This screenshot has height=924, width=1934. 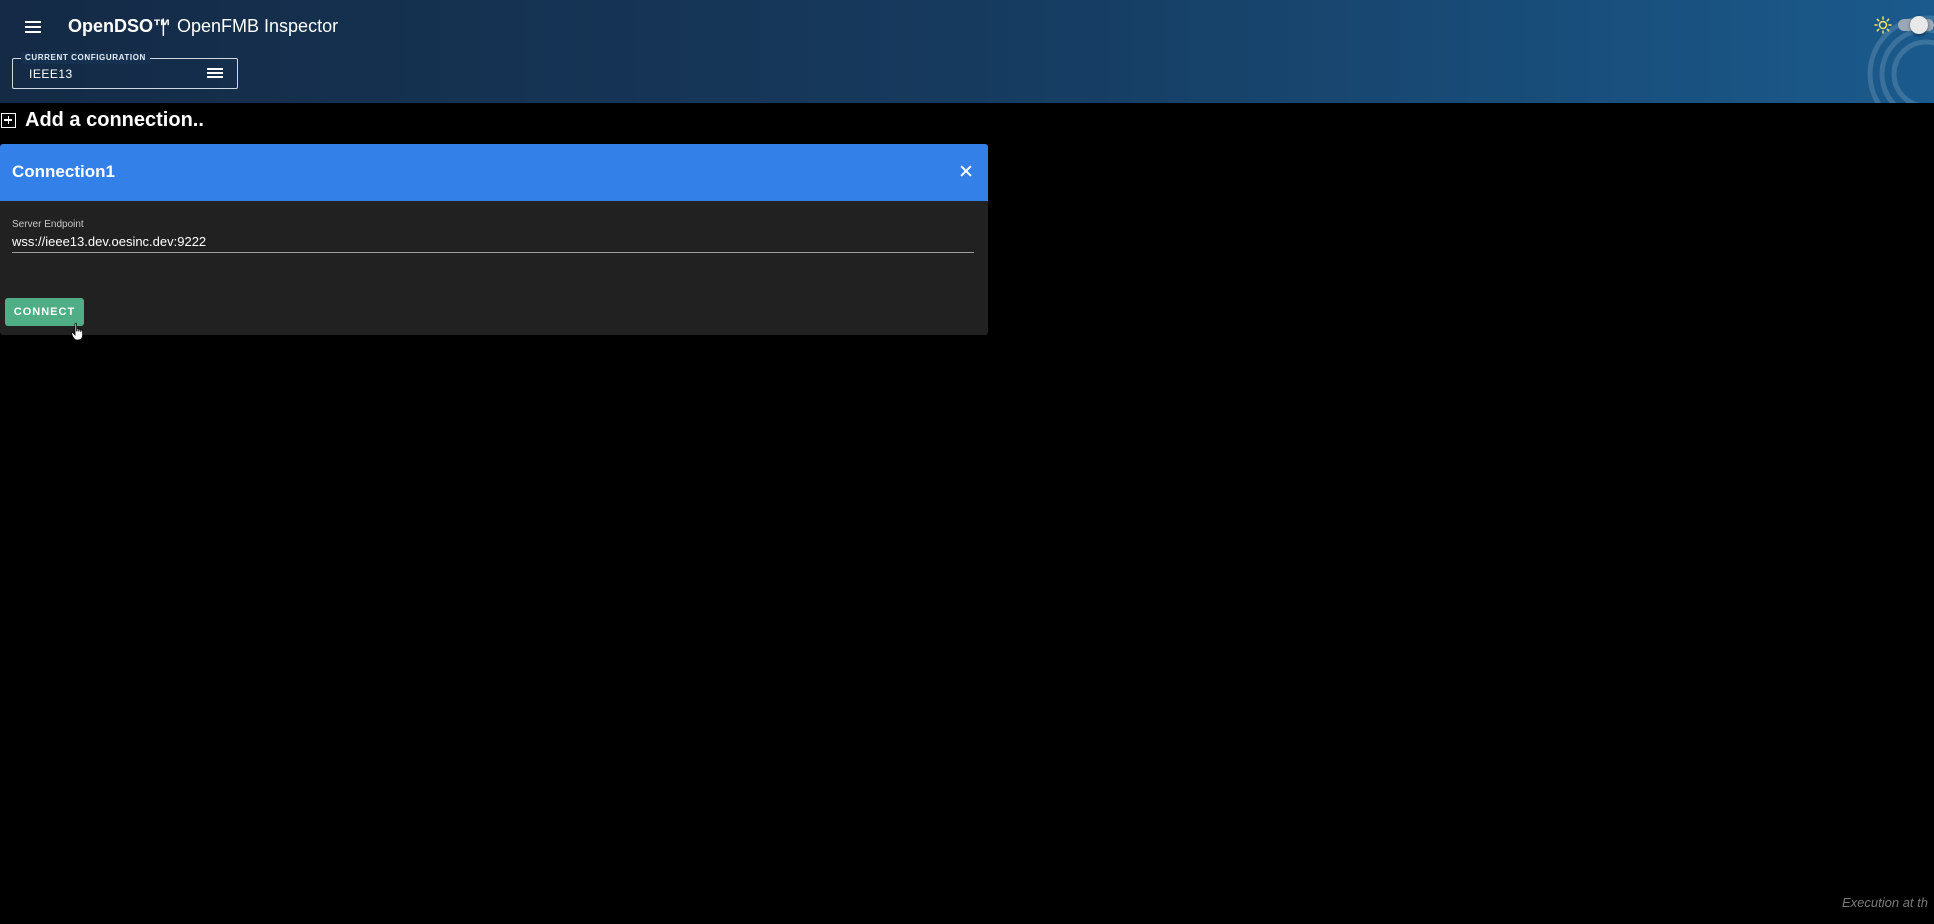 What do you see at coordinates (1903, 25) in the screenshot?
I see `theme-toggle-switch` at bounding box center [1903, 25].